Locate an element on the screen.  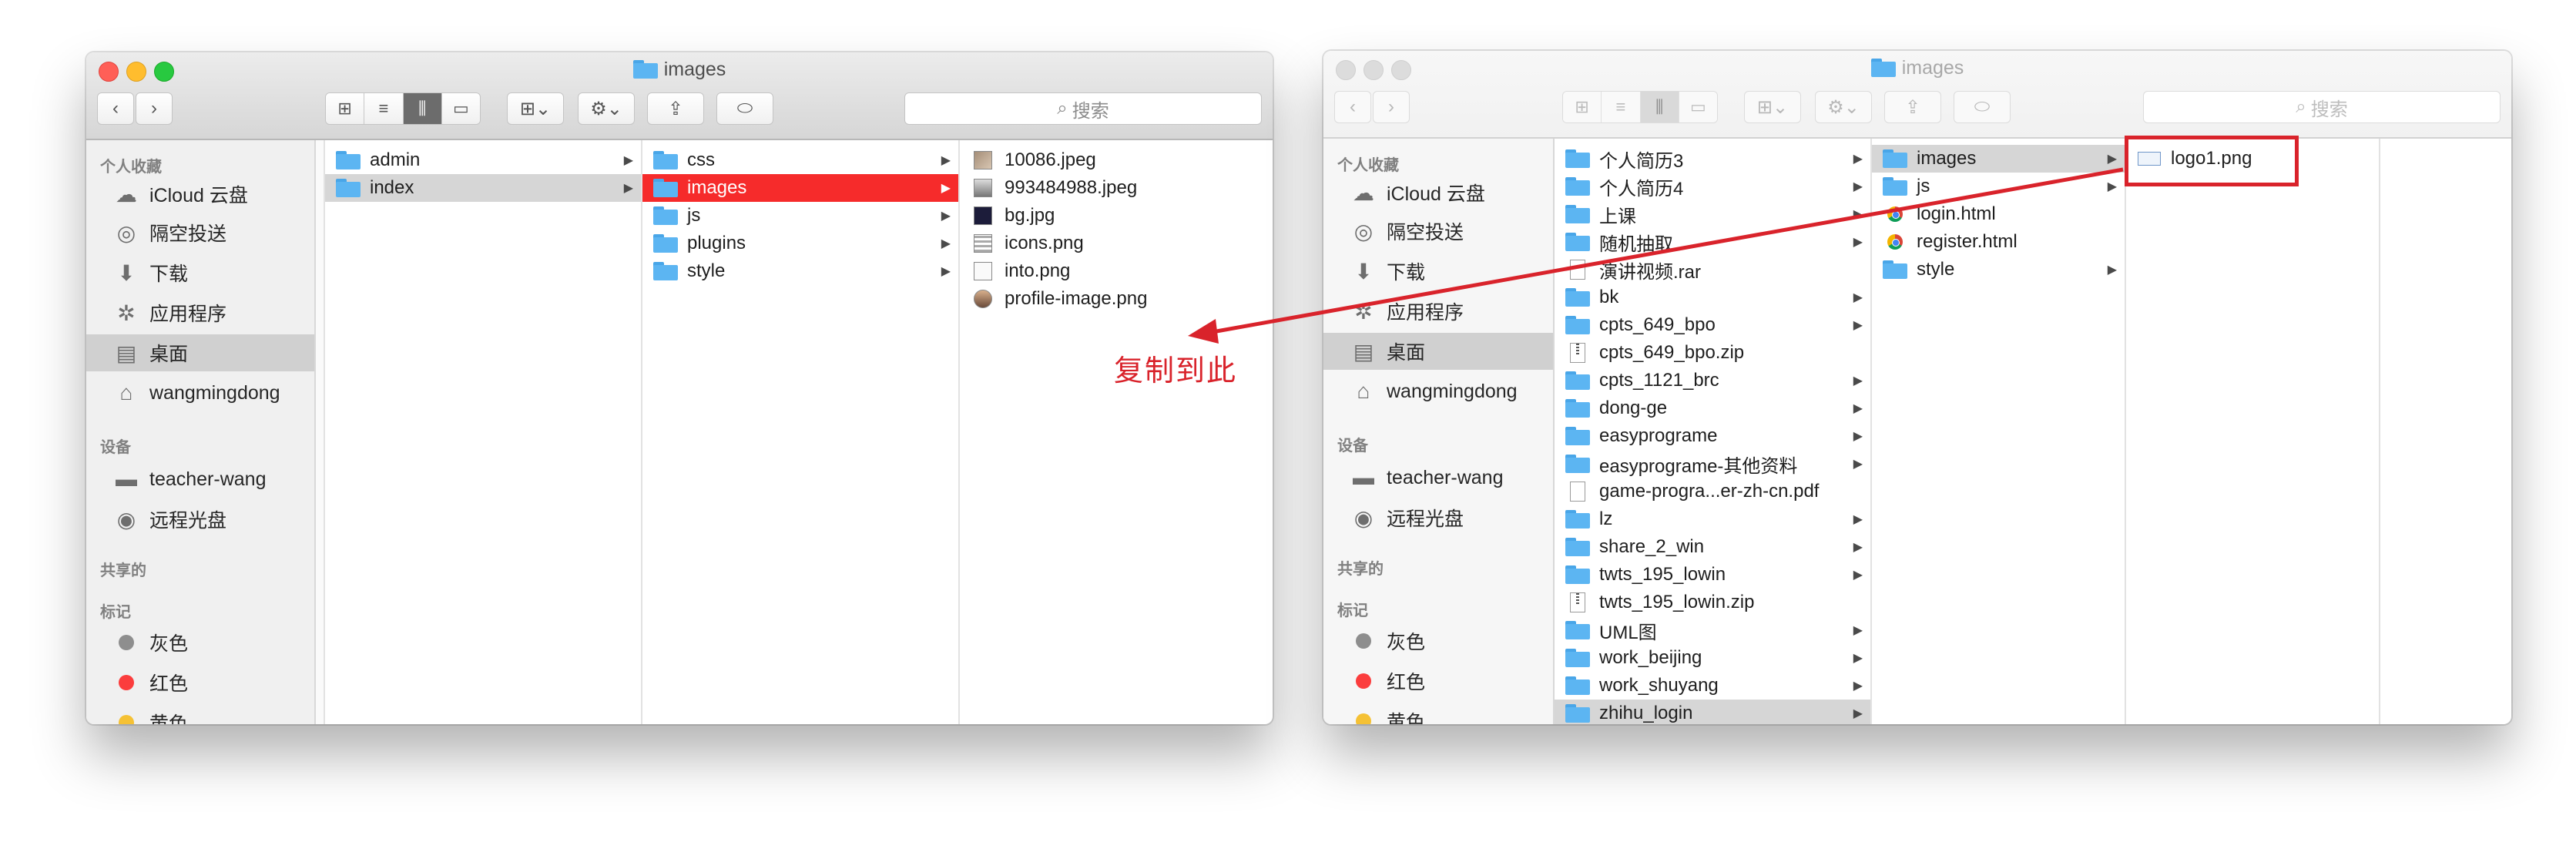
file-row: 993484988.jpeg is located at coordinates (1116, 188).